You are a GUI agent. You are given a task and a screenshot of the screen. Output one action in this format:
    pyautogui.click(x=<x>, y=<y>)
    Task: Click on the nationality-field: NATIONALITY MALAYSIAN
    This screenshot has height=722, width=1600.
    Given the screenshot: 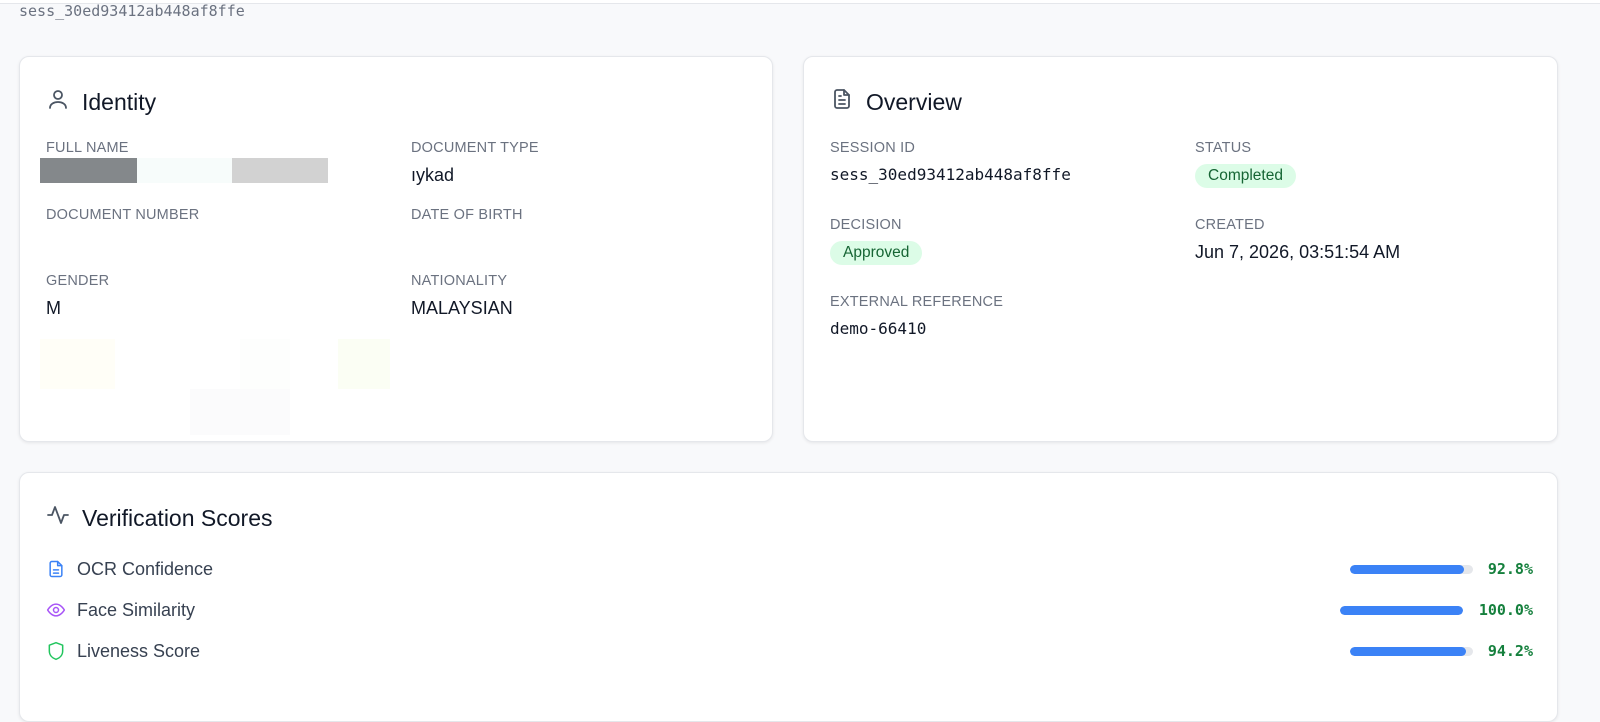 What is the action you would take?
    pyautogui.click(x=462, y=296)
    